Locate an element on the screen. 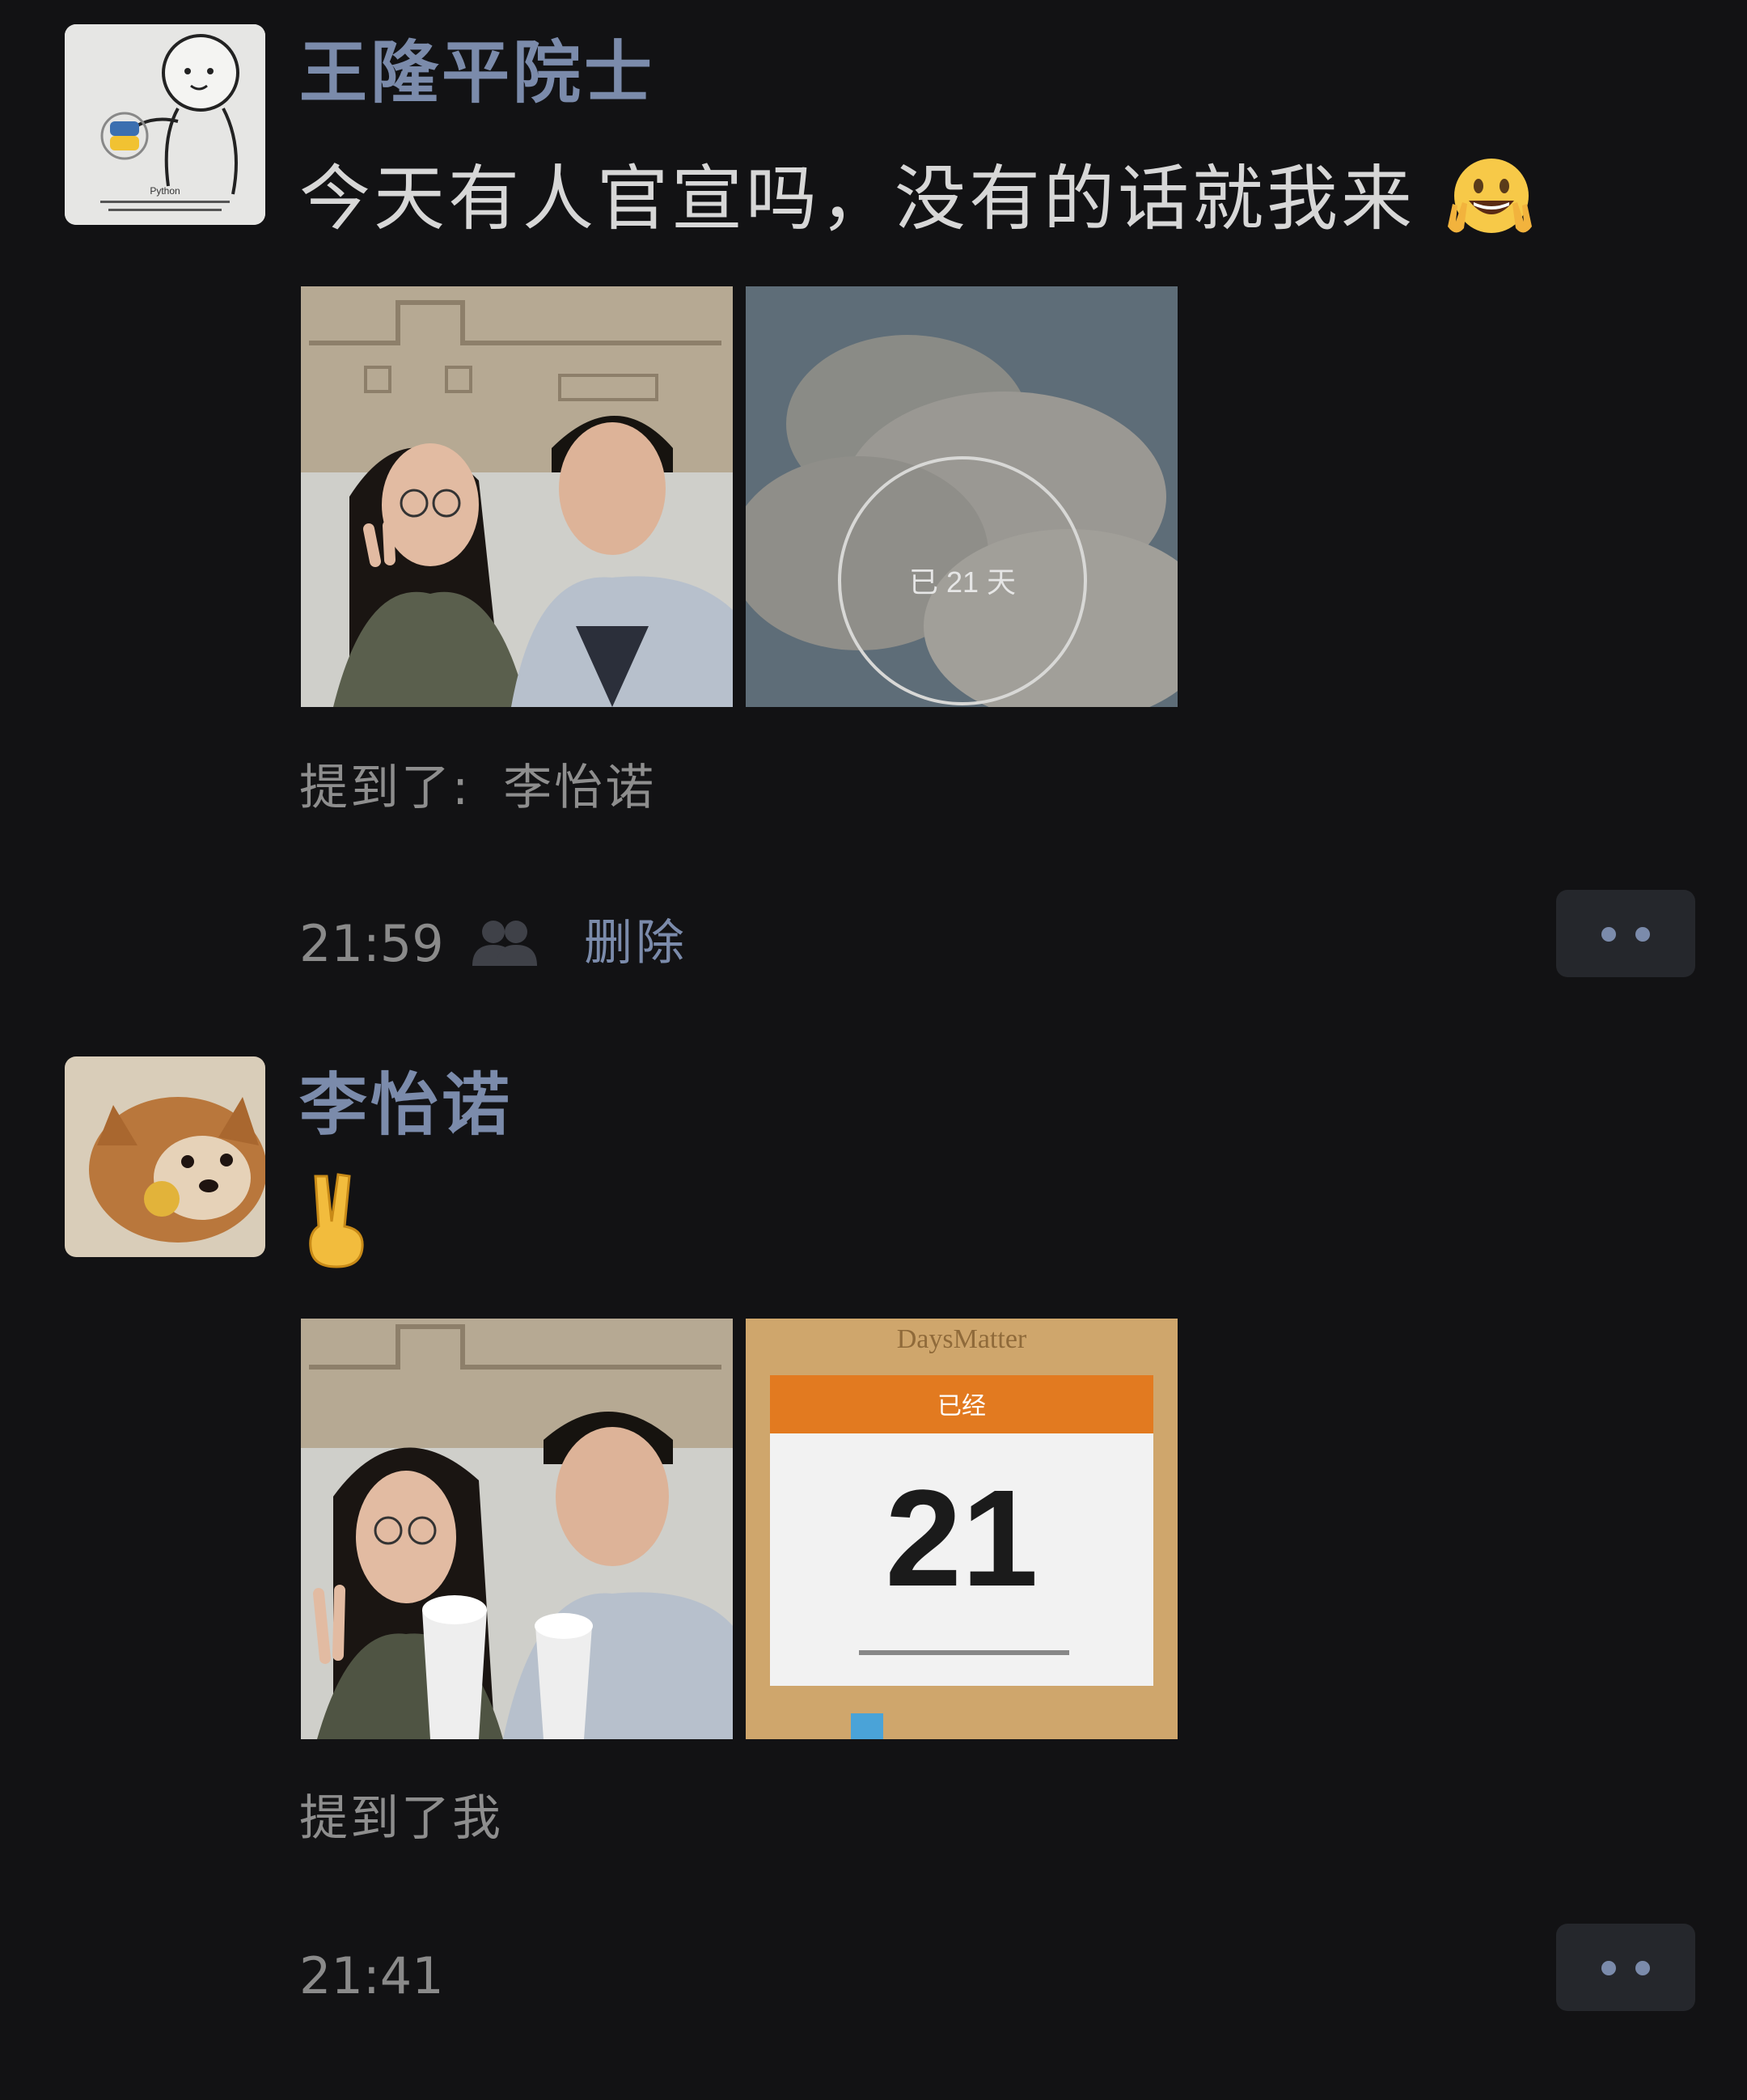  mention-label: 提到了: is located at coordinates (386, 788).